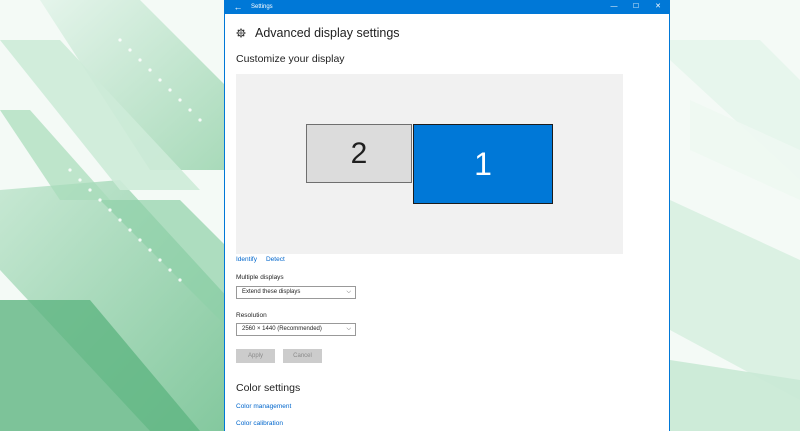 The width and height of the screenshot is (800, 431). Describe the element at coordinates (241, 33) in the screenshot. I see `gear-icon` at that location.